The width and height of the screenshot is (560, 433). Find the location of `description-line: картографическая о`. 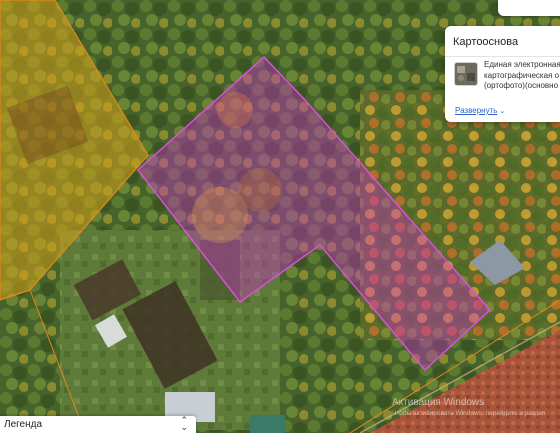

description-line: картографическая о is located at coordinates (522, 75).